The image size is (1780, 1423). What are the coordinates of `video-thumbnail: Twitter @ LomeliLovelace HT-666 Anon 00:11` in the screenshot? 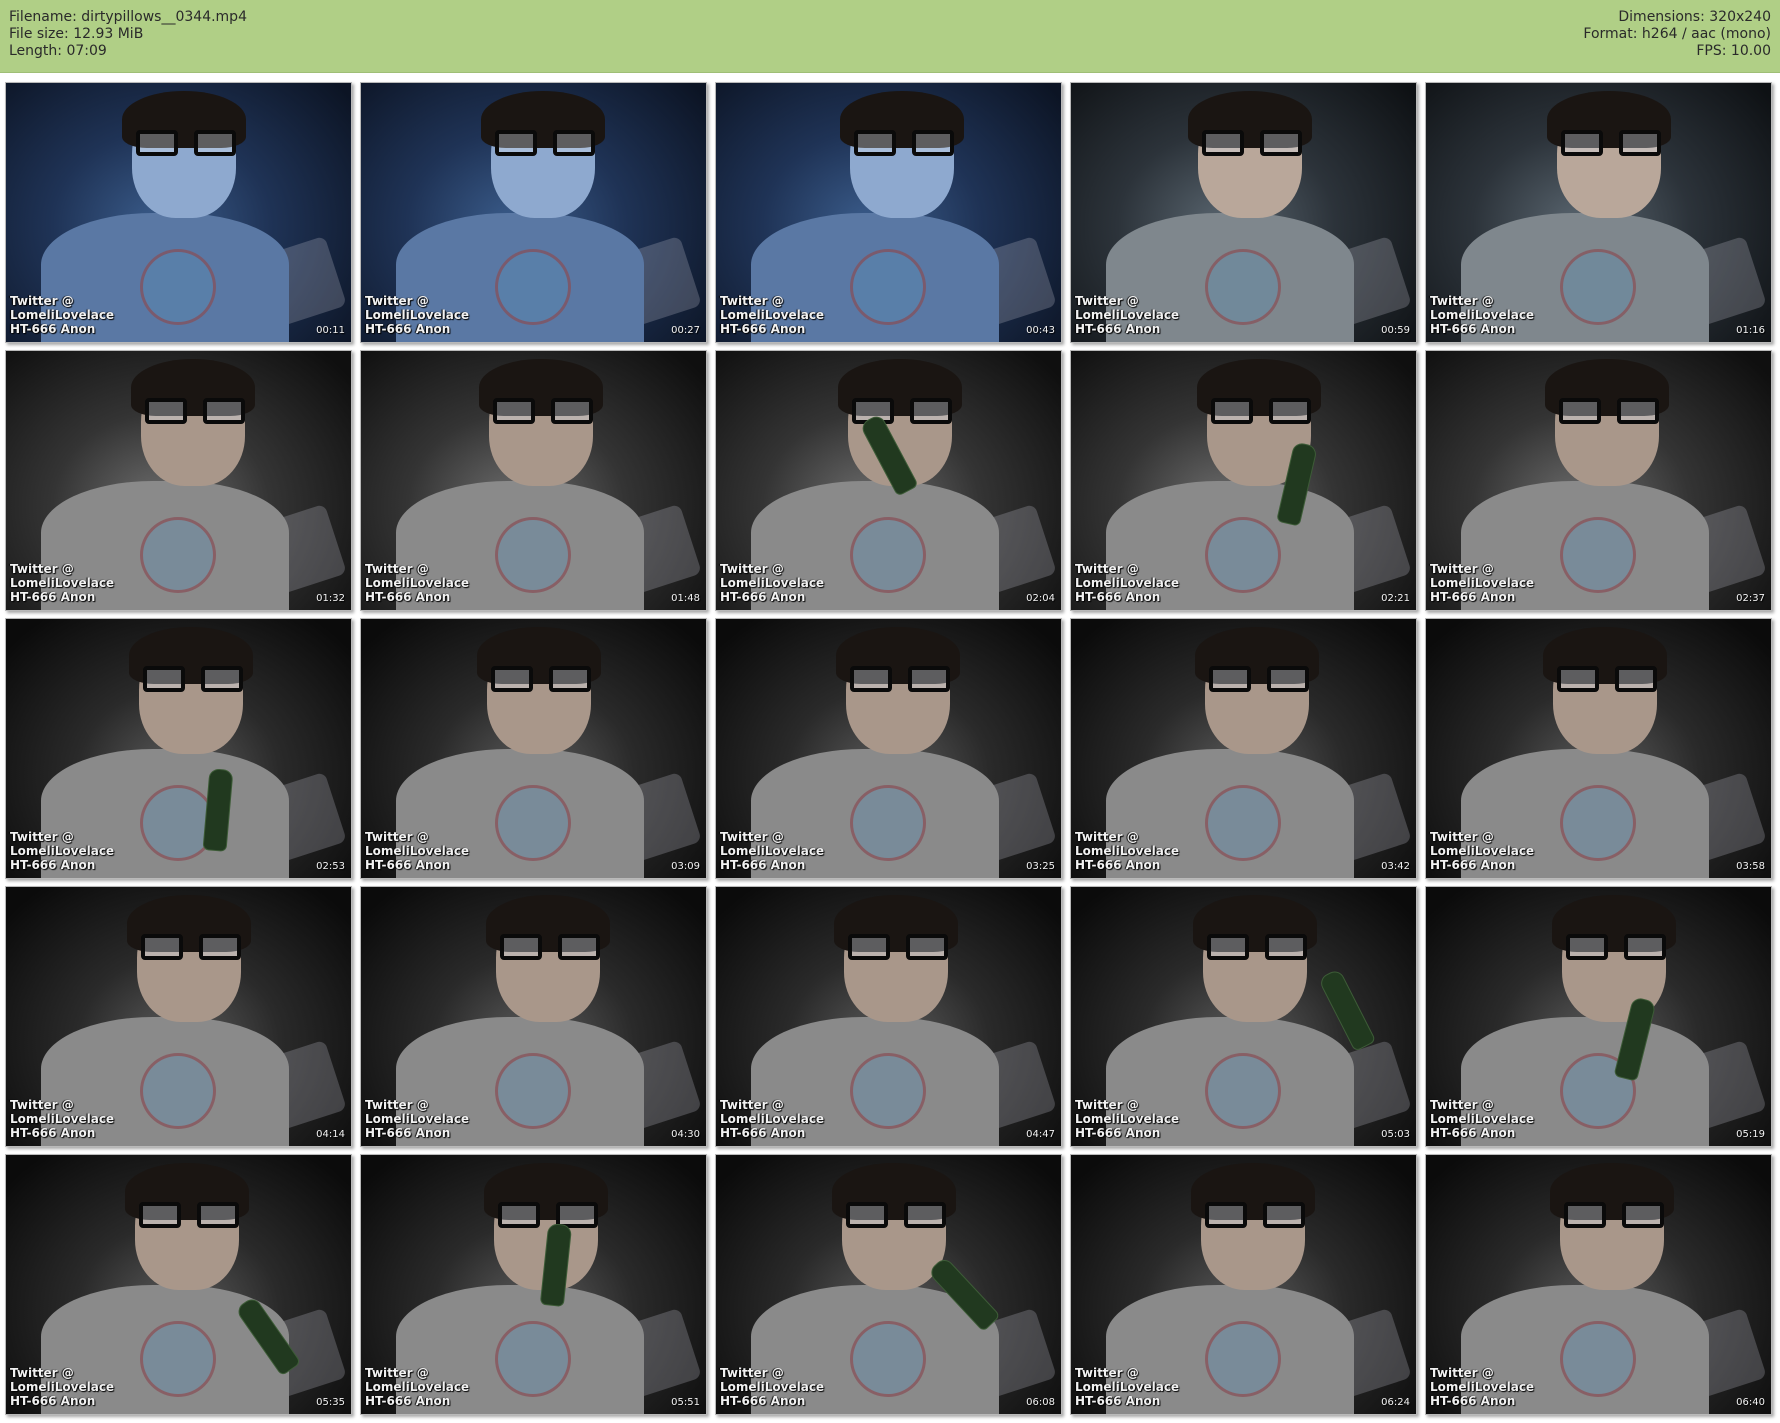 It's located at (178, 212).